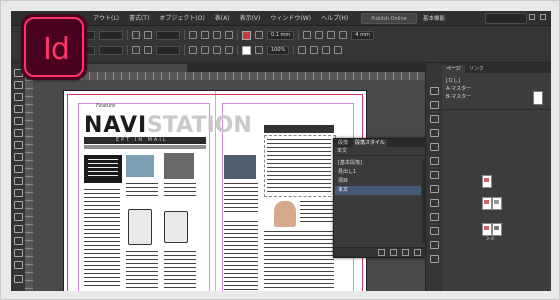  What do you see at coordinates (381, 252) in the screenshot?
I see `new-group-icon` at bounding box center [381, 252].